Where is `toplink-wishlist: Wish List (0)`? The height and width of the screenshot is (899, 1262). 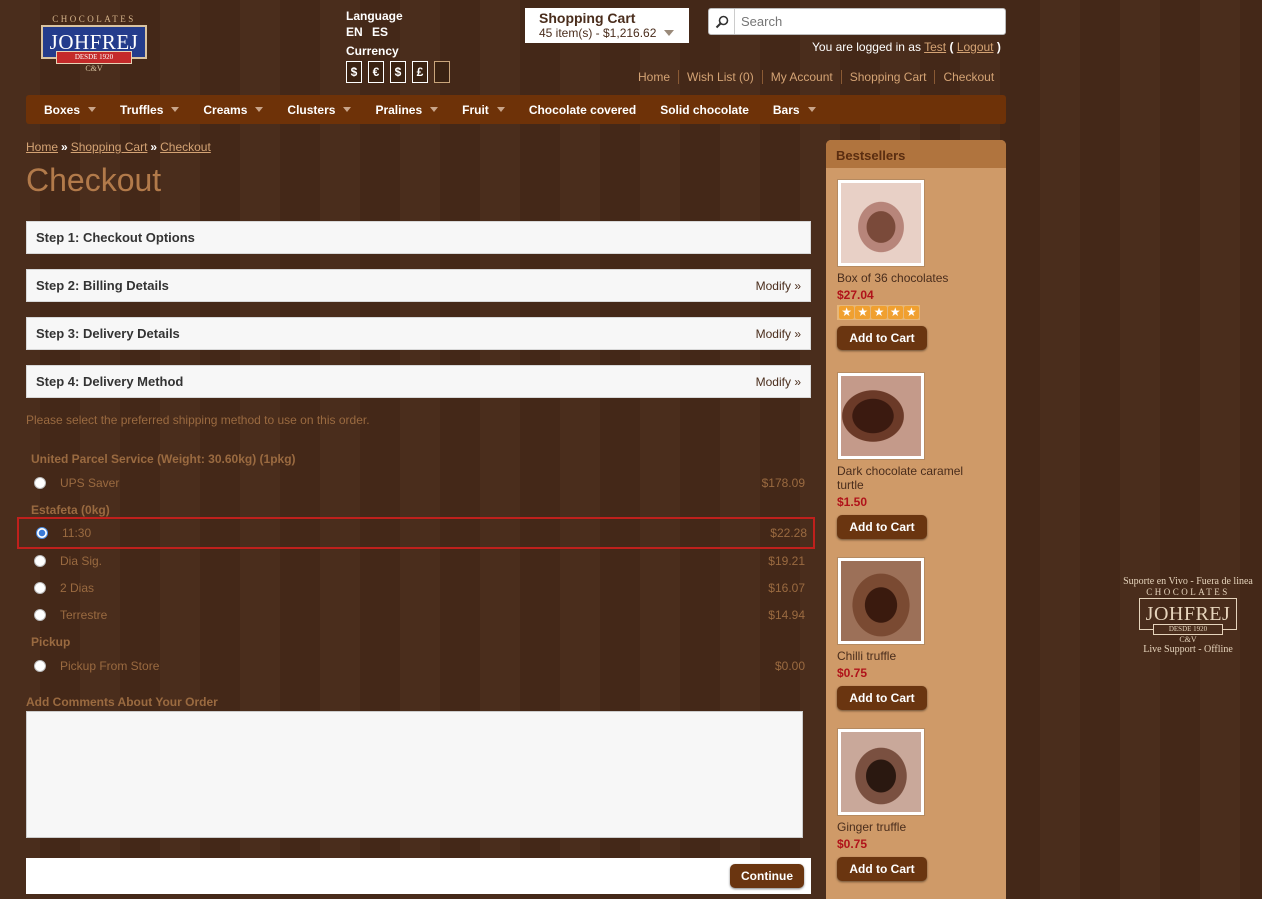
toplink-wishlist: Wish List (0) is located at coordinates (720, 77).